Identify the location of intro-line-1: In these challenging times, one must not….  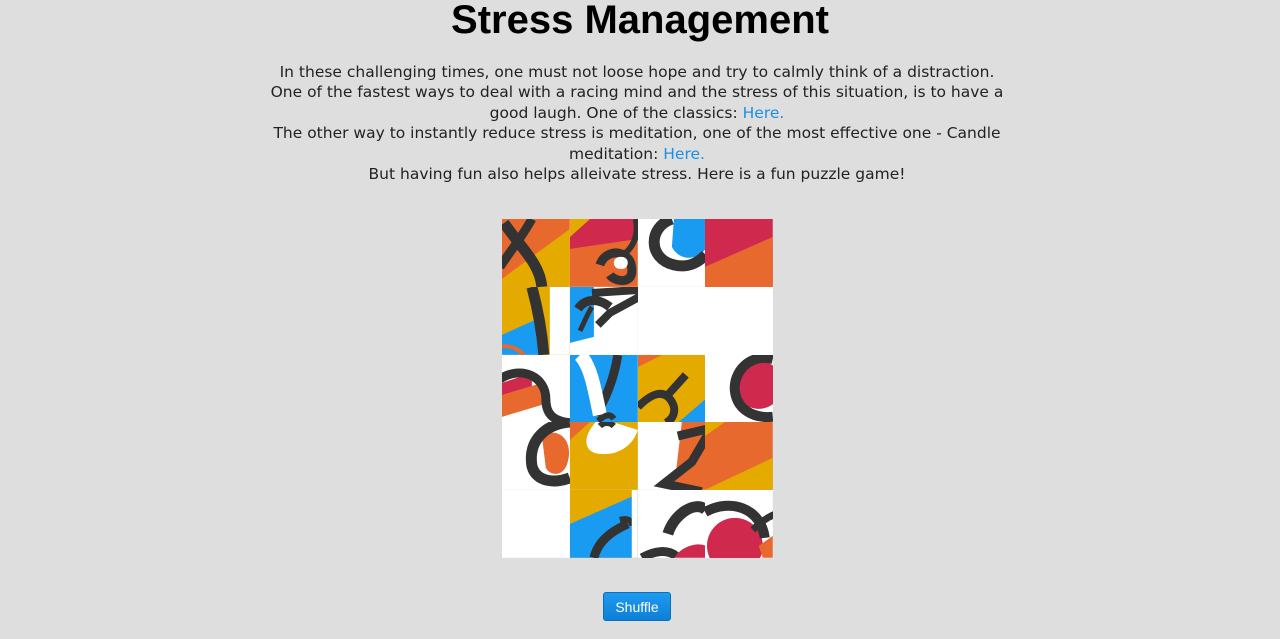
(637, 72).